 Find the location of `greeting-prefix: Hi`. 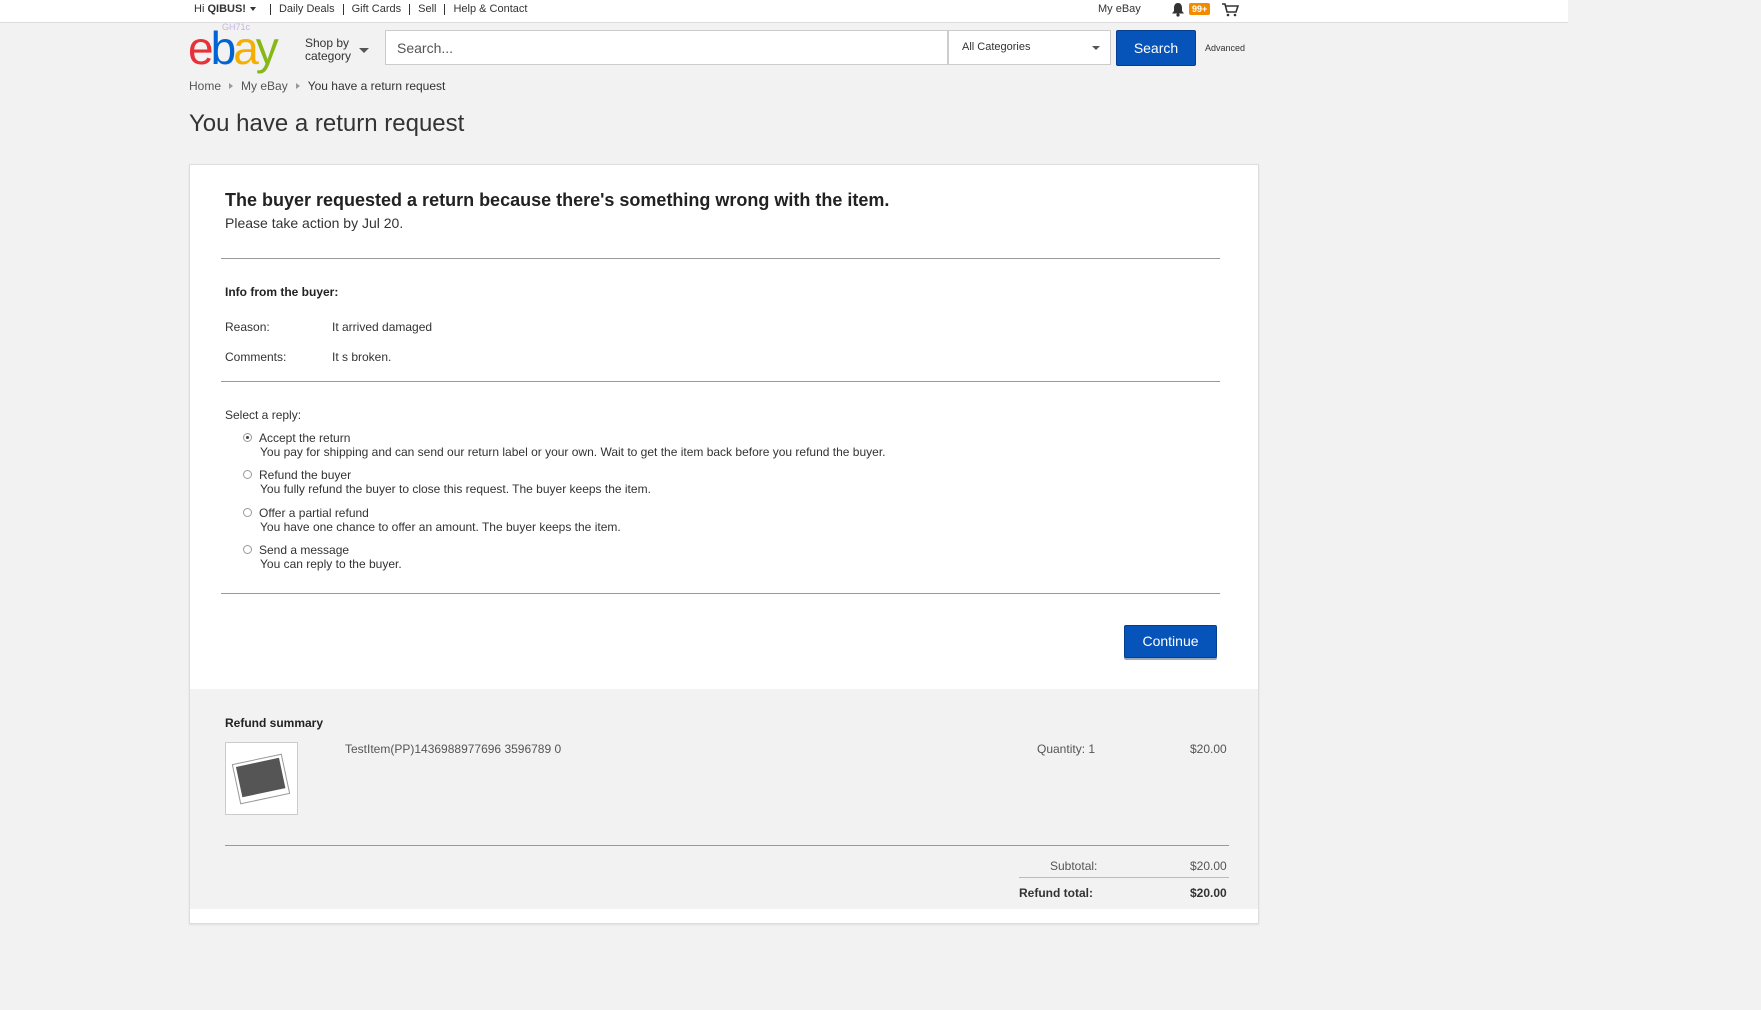

greeting-prefix: Hi is located at coordinates (201, 9).